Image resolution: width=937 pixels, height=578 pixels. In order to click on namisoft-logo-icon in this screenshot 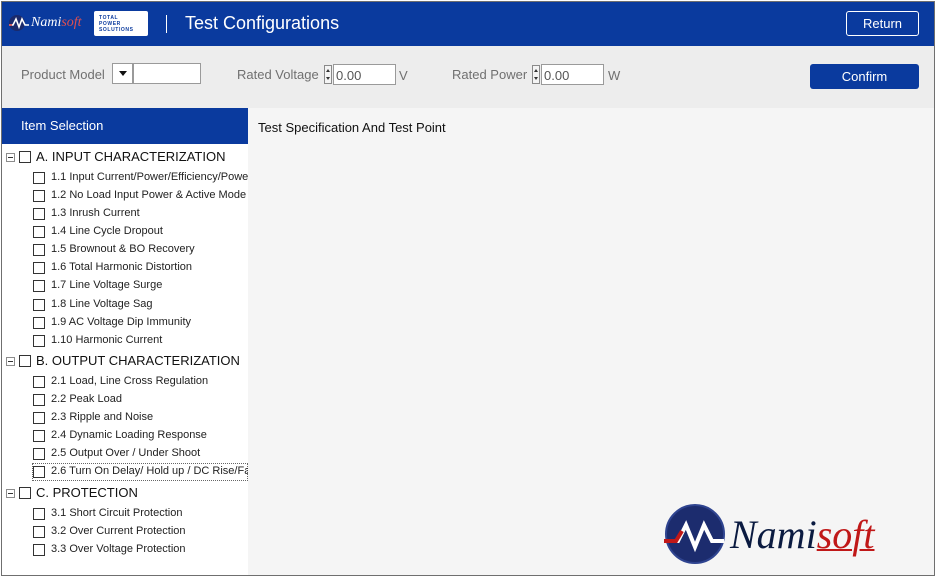, I will do `click(694, 534)`.